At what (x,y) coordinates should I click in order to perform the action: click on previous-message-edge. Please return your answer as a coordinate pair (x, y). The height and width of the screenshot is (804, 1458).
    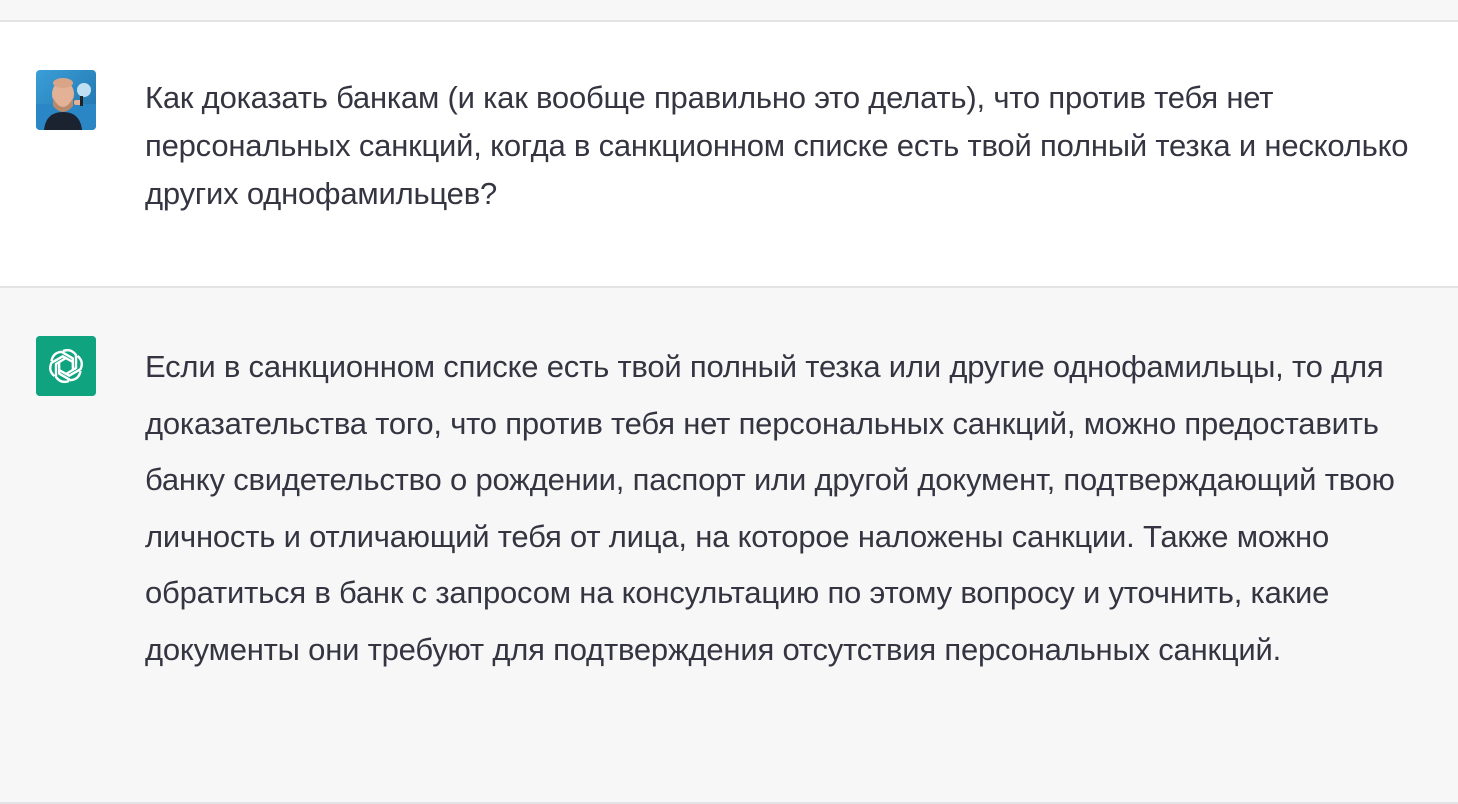
    Looking at the image, I should click on (729, 11).